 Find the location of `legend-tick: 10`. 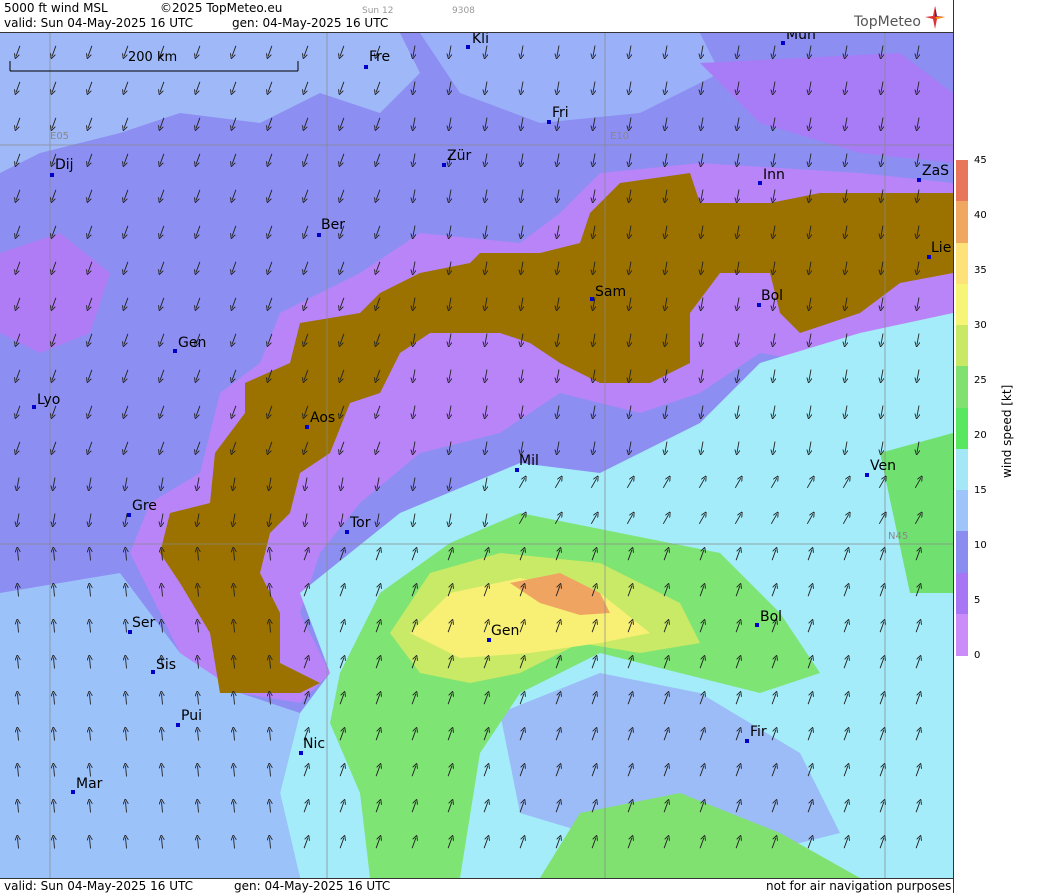

legend-tick: 10 is located at coordinates (980, 545).